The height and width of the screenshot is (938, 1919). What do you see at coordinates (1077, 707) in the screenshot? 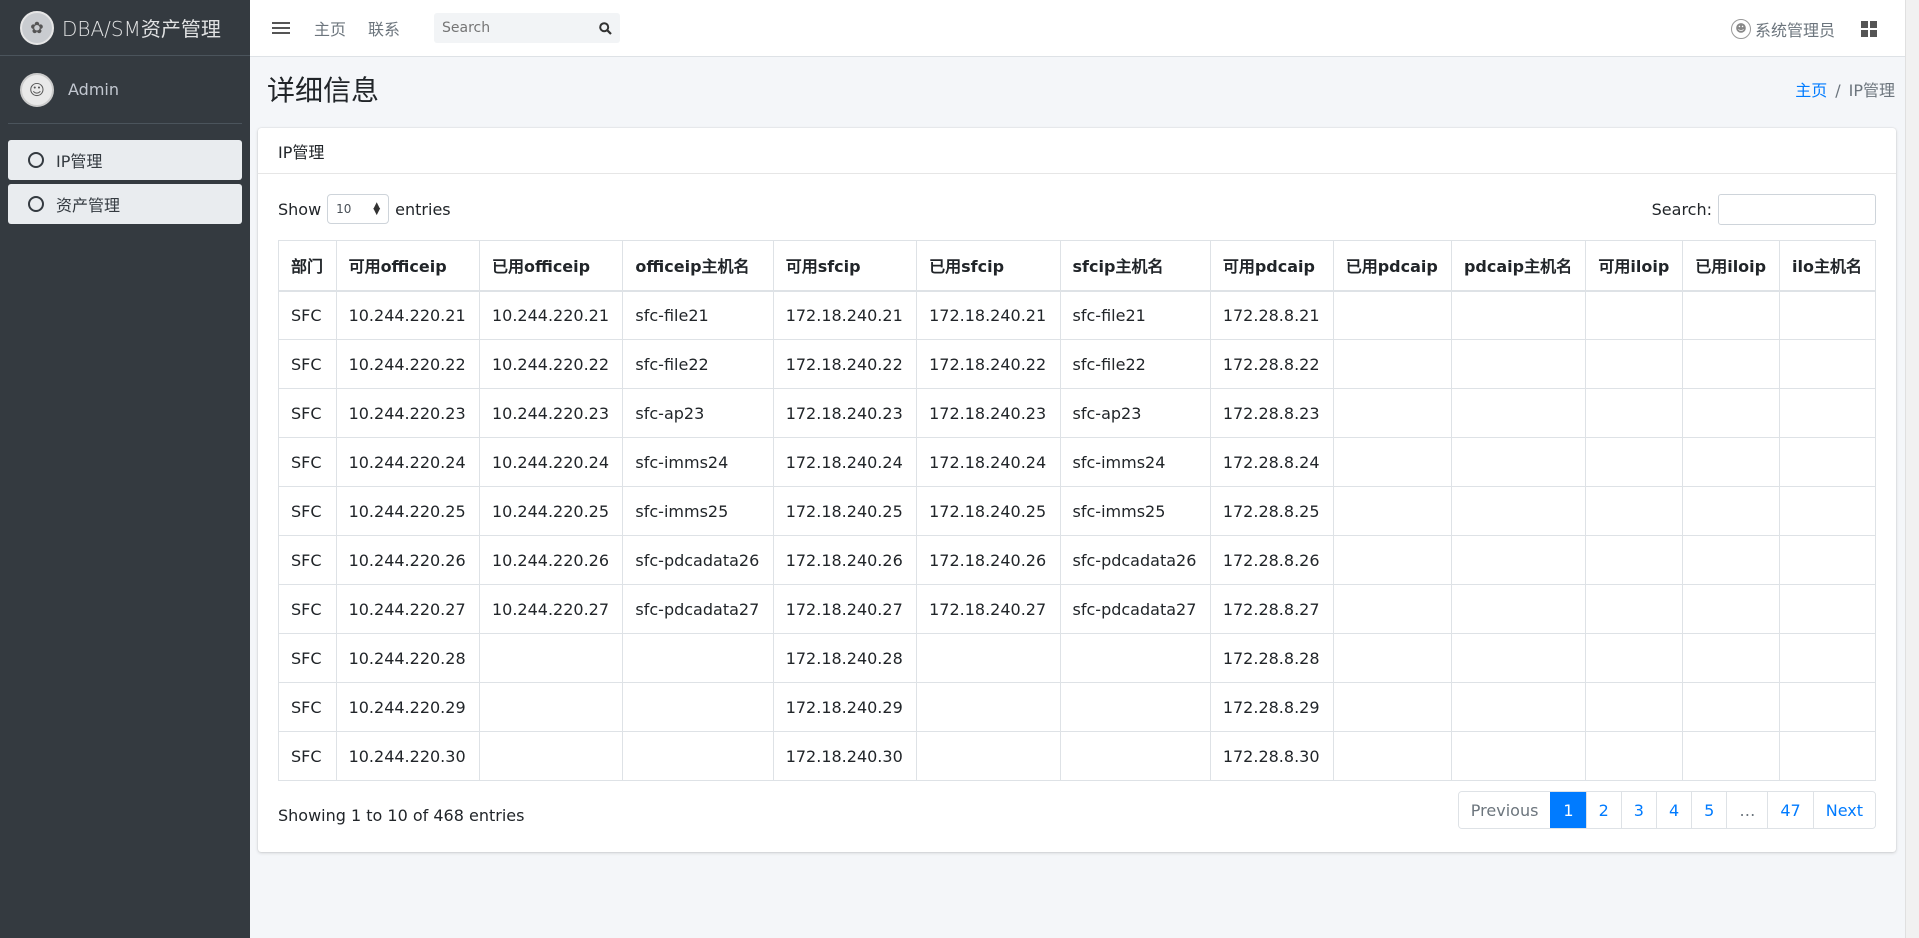
I see `table-row: SFC 10.244.220.29 172.18.240.29 172.28.8.29` at bounding box center [1077, 707].